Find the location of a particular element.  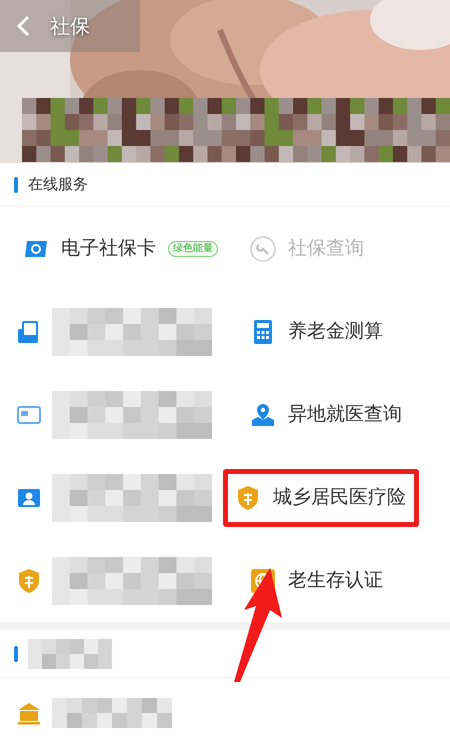

service-link: 养老金测算 is located at coordinates (316, 331).